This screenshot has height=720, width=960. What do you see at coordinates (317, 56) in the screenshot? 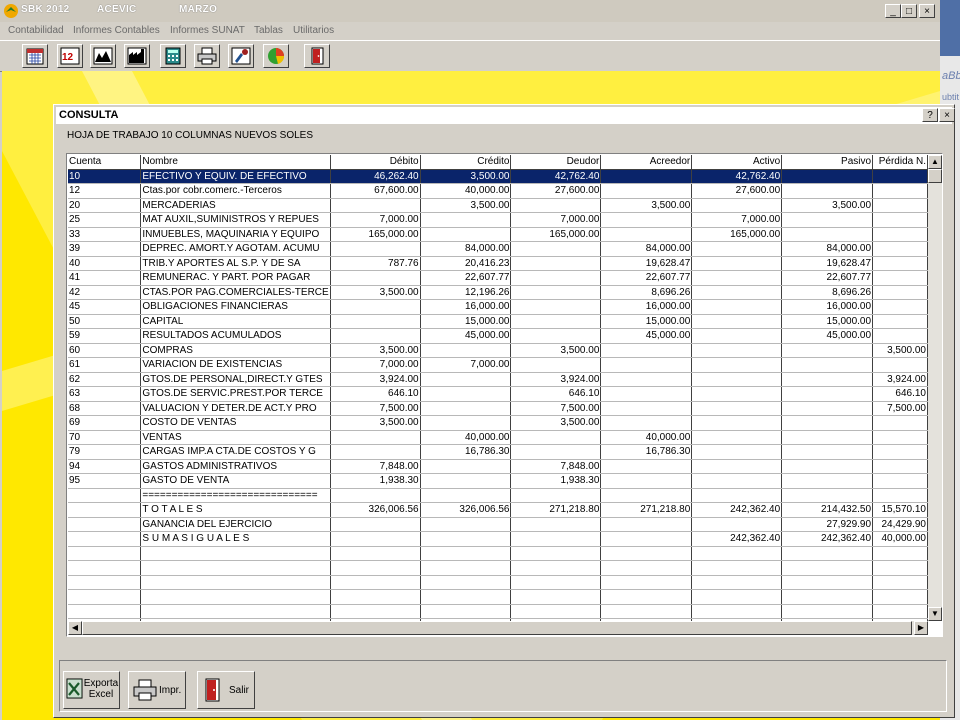
I see `exit-door-icon` at bounding box center [317, 56].